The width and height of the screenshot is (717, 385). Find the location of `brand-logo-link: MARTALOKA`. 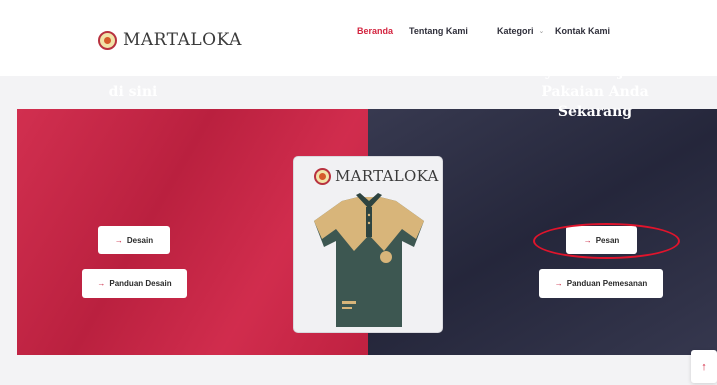

brand-logo-link: MARTALOKA is located at coordinates (170, 40).